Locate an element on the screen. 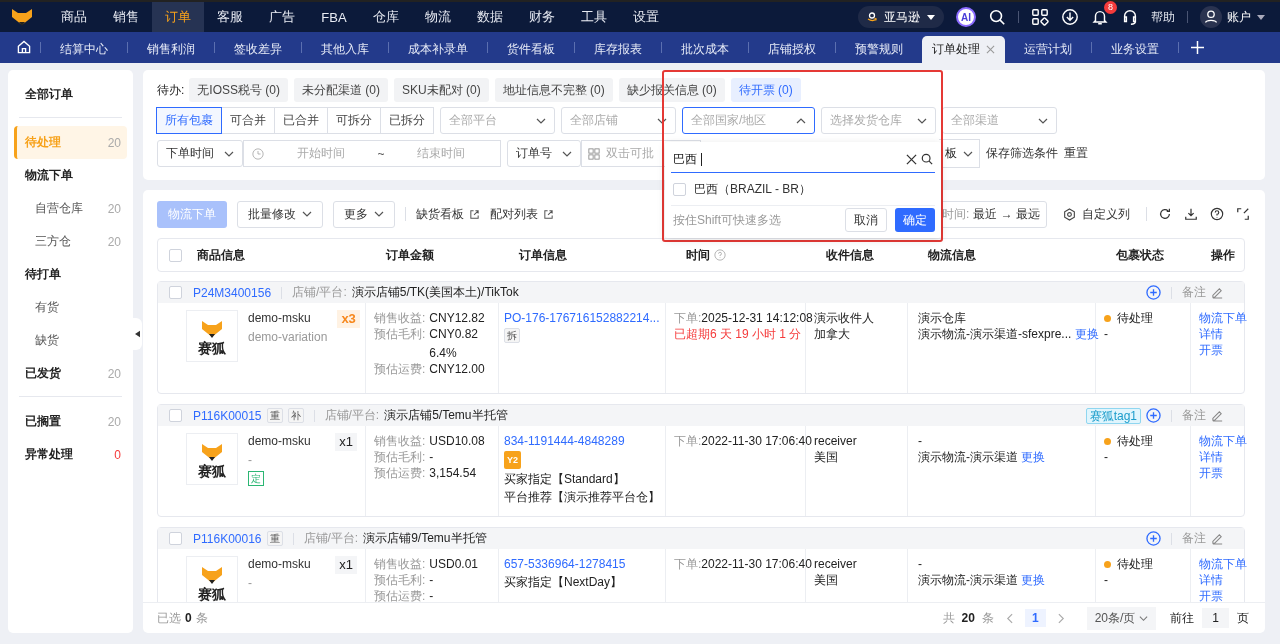  time-type-select: 下单时间 is located at coordinates (200, 153).